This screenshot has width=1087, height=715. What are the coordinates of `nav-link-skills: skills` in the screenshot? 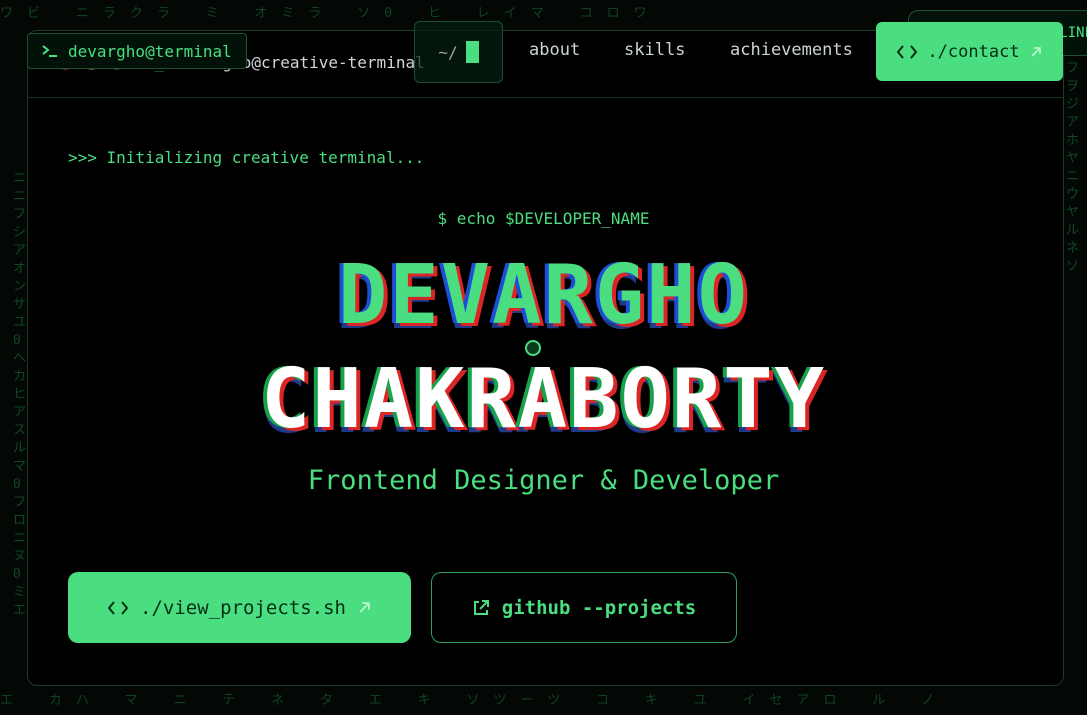 It's located at (654, 50).